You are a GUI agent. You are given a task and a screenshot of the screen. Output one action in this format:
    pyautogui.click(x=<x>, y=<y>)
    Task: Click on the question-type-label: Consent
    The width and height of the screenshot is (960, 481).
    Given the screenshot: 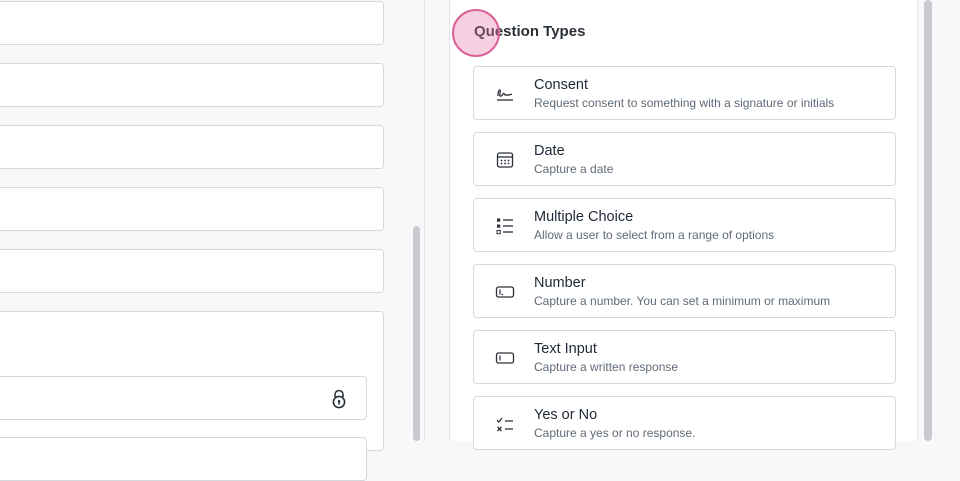 What is the action you would take?
    pyautogui.click(x=561, y=85)
    